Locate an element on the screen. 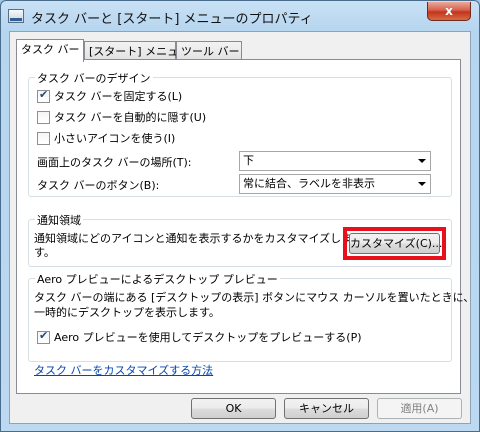  tab-toolbars-label: ツール バー is located at coordinates (210, 51).